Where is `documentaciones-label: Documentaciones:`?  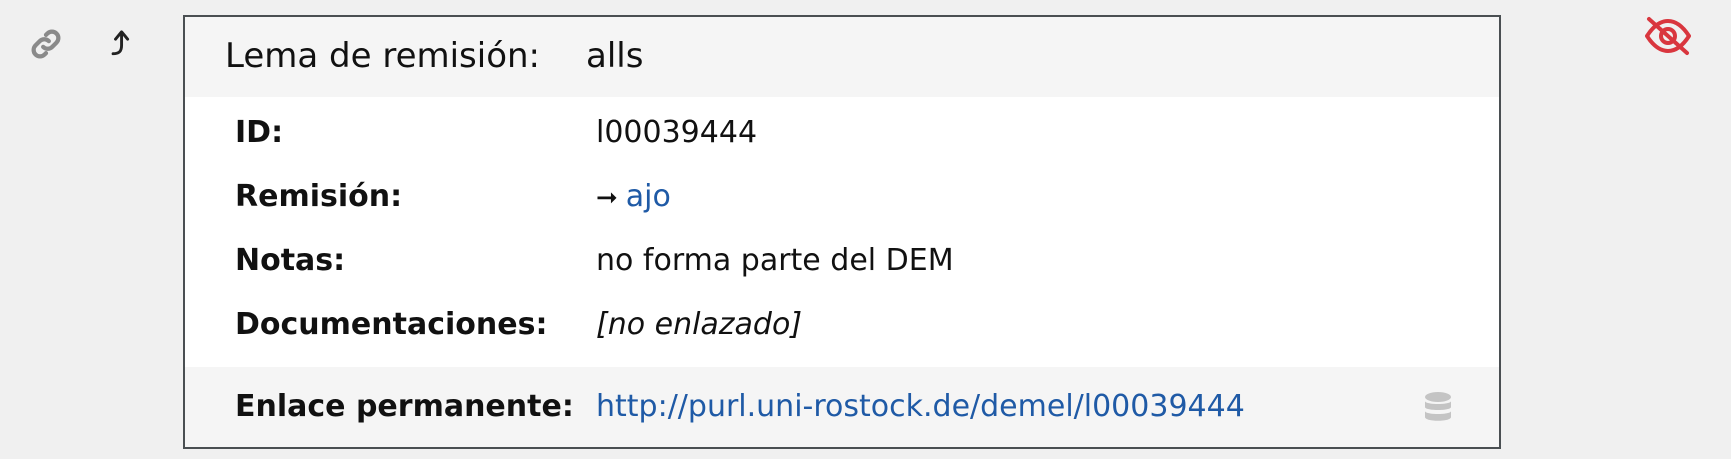 documentaciones-label: Documentaciones: is located at coordinates (391, 324).